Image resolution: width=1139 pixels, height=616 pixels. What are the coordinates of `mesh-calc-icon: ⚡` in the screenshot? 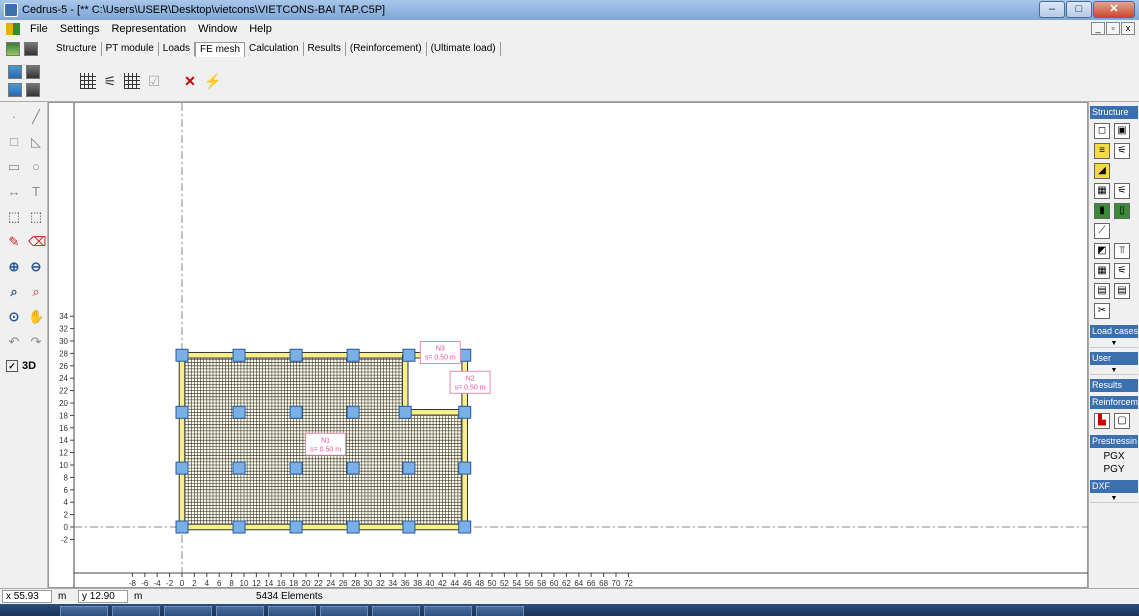 It's located at (212, 81).